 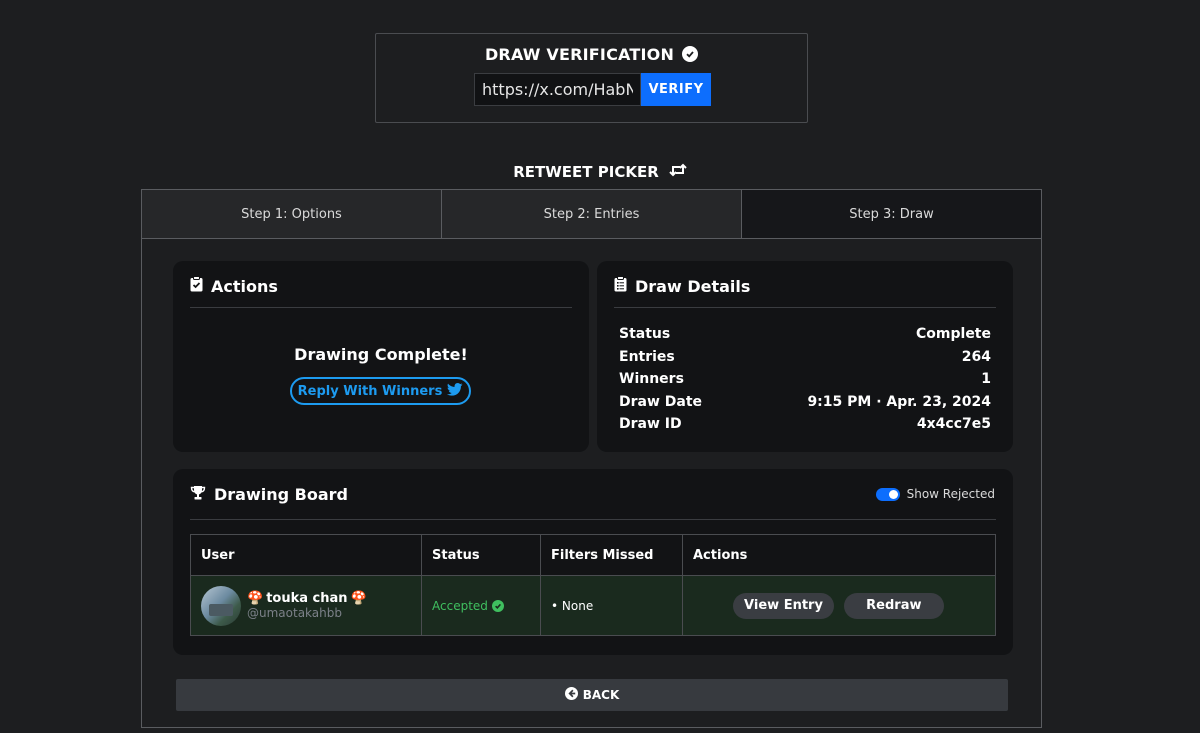 I want to click on verification-title: DRAW VERIFICATION, so click(x=591, y=54).